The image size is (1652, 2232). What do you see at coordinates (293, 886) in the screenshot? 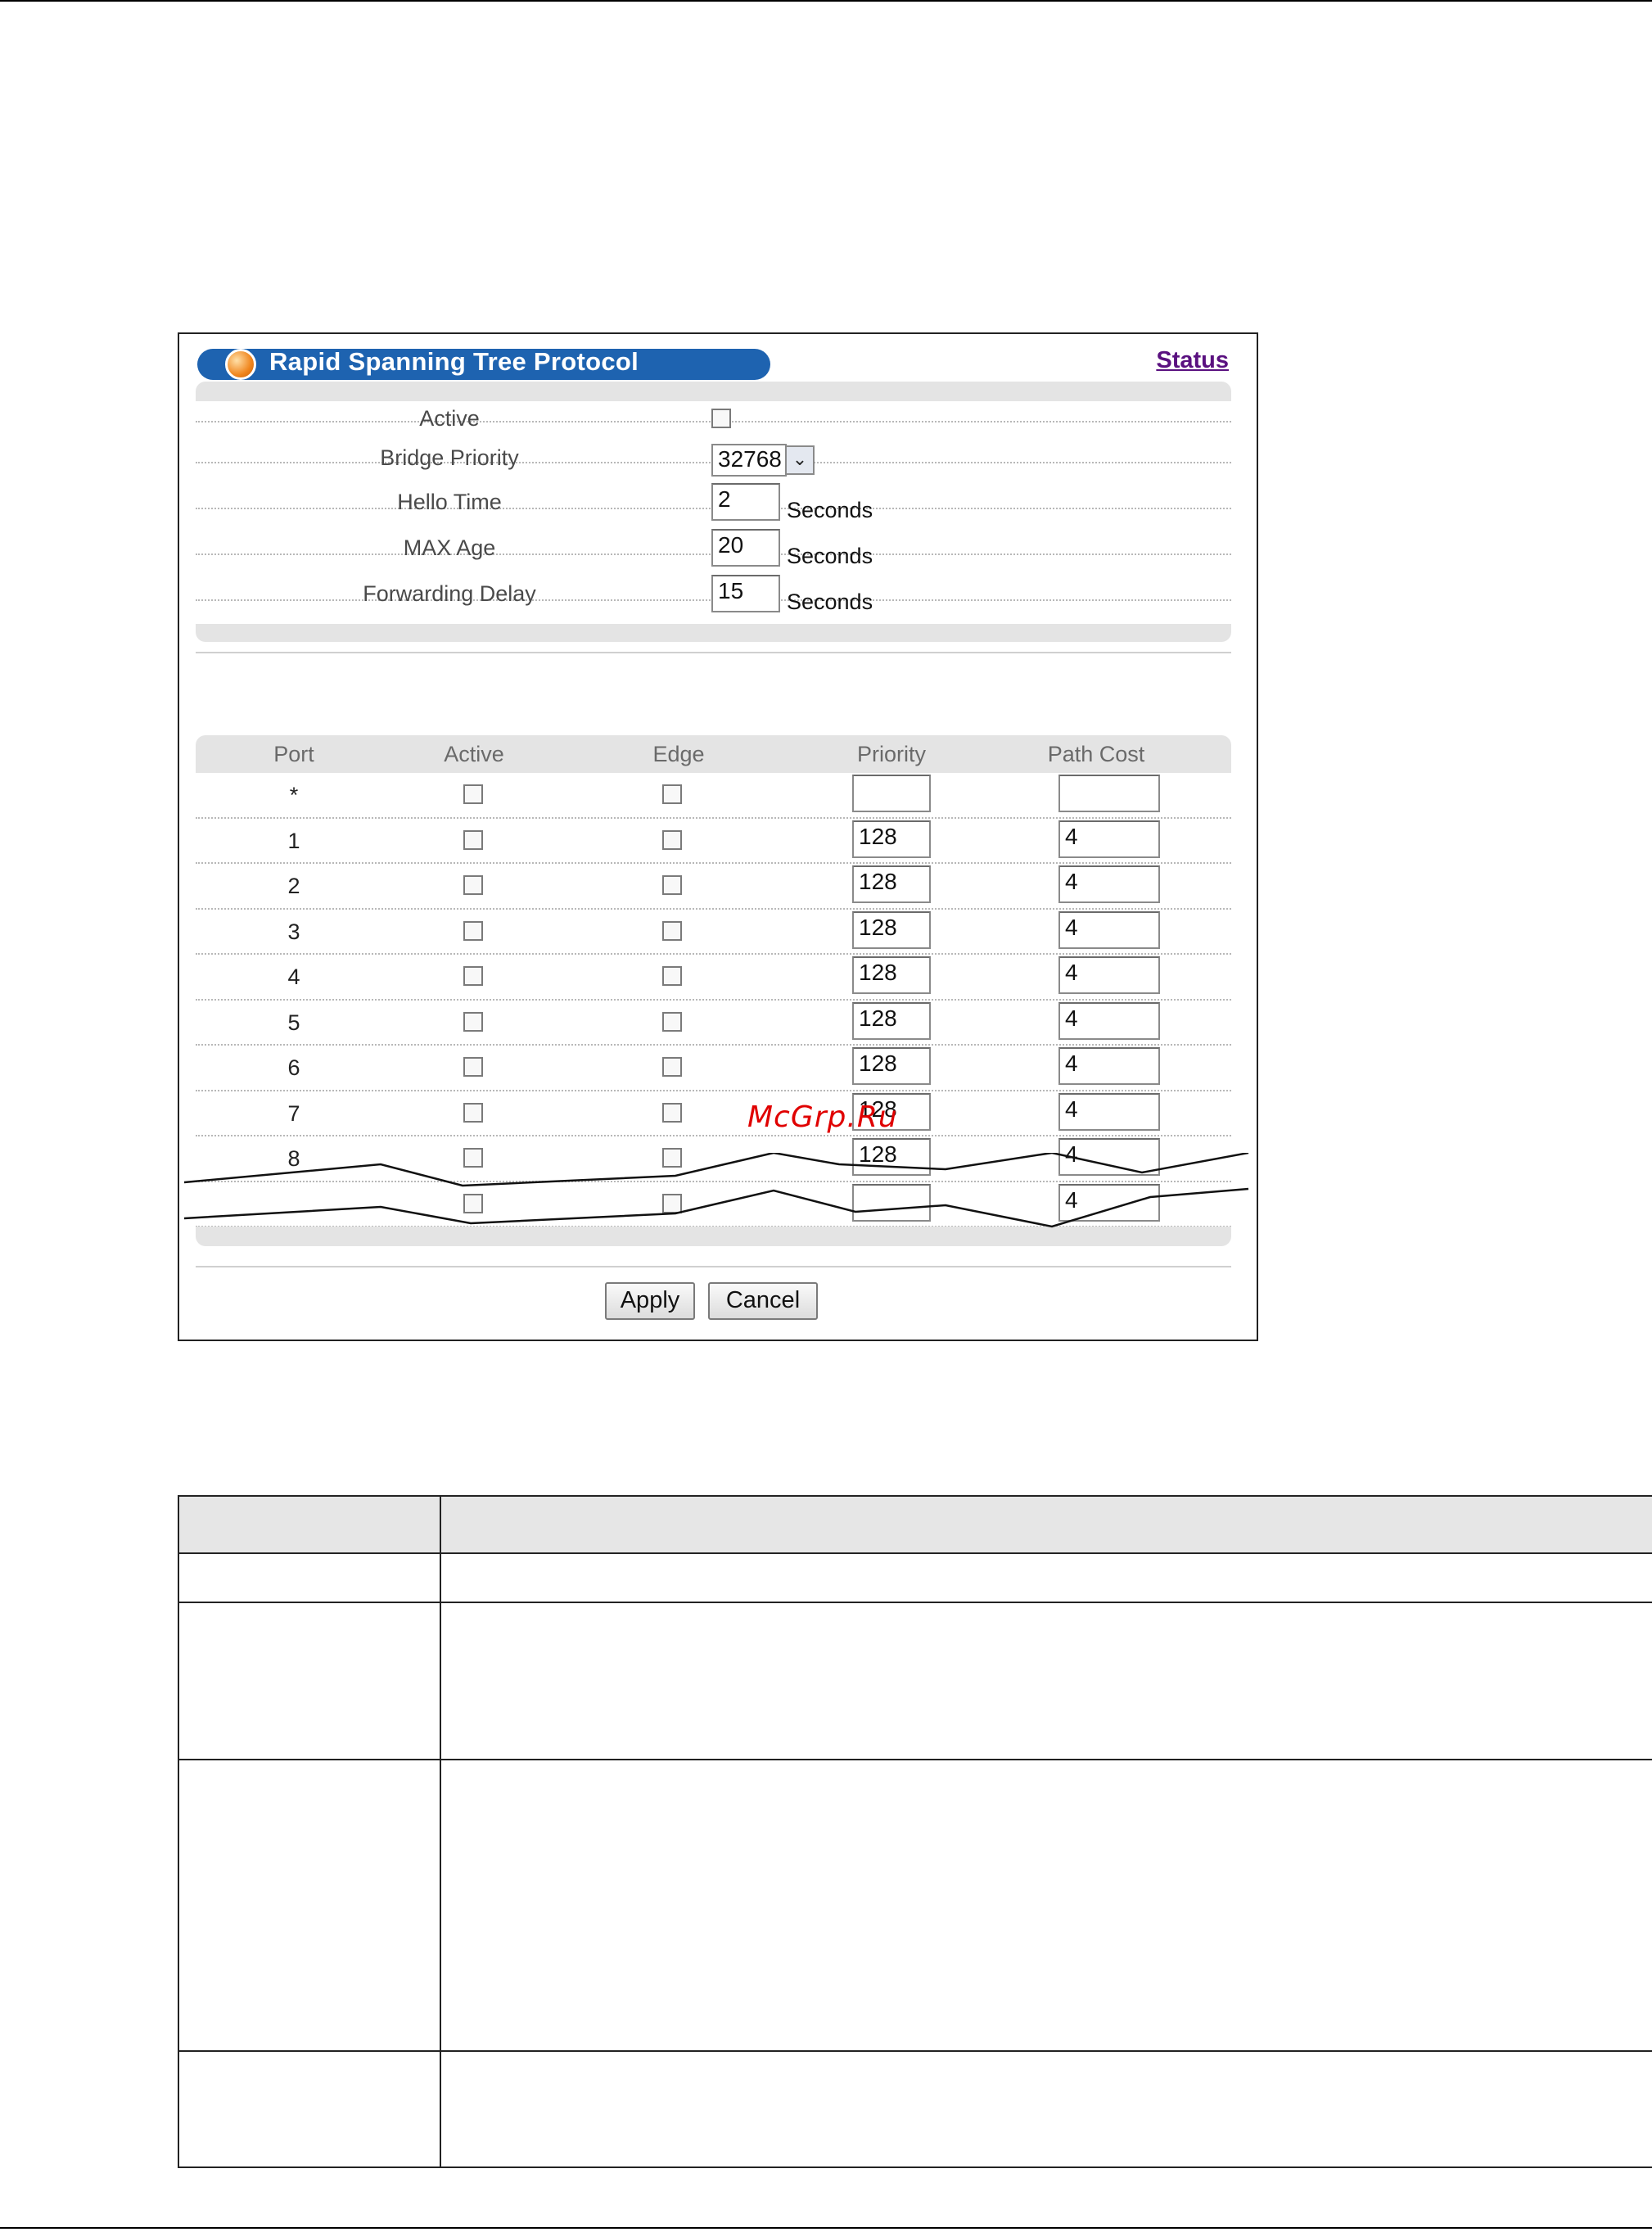
I see `port-number: 2` at bounding box center [293, 886].